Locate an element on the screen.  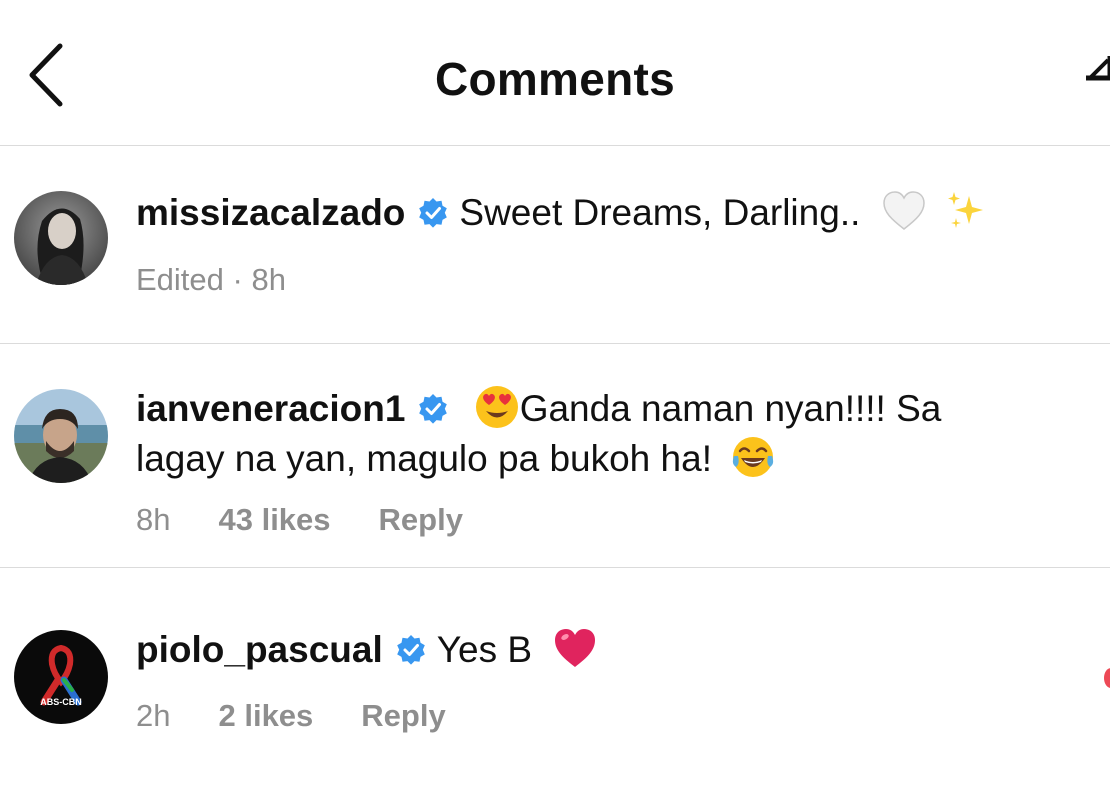
comment-meta: 2h 2 likes Reply is located at coordinates (291, 716).